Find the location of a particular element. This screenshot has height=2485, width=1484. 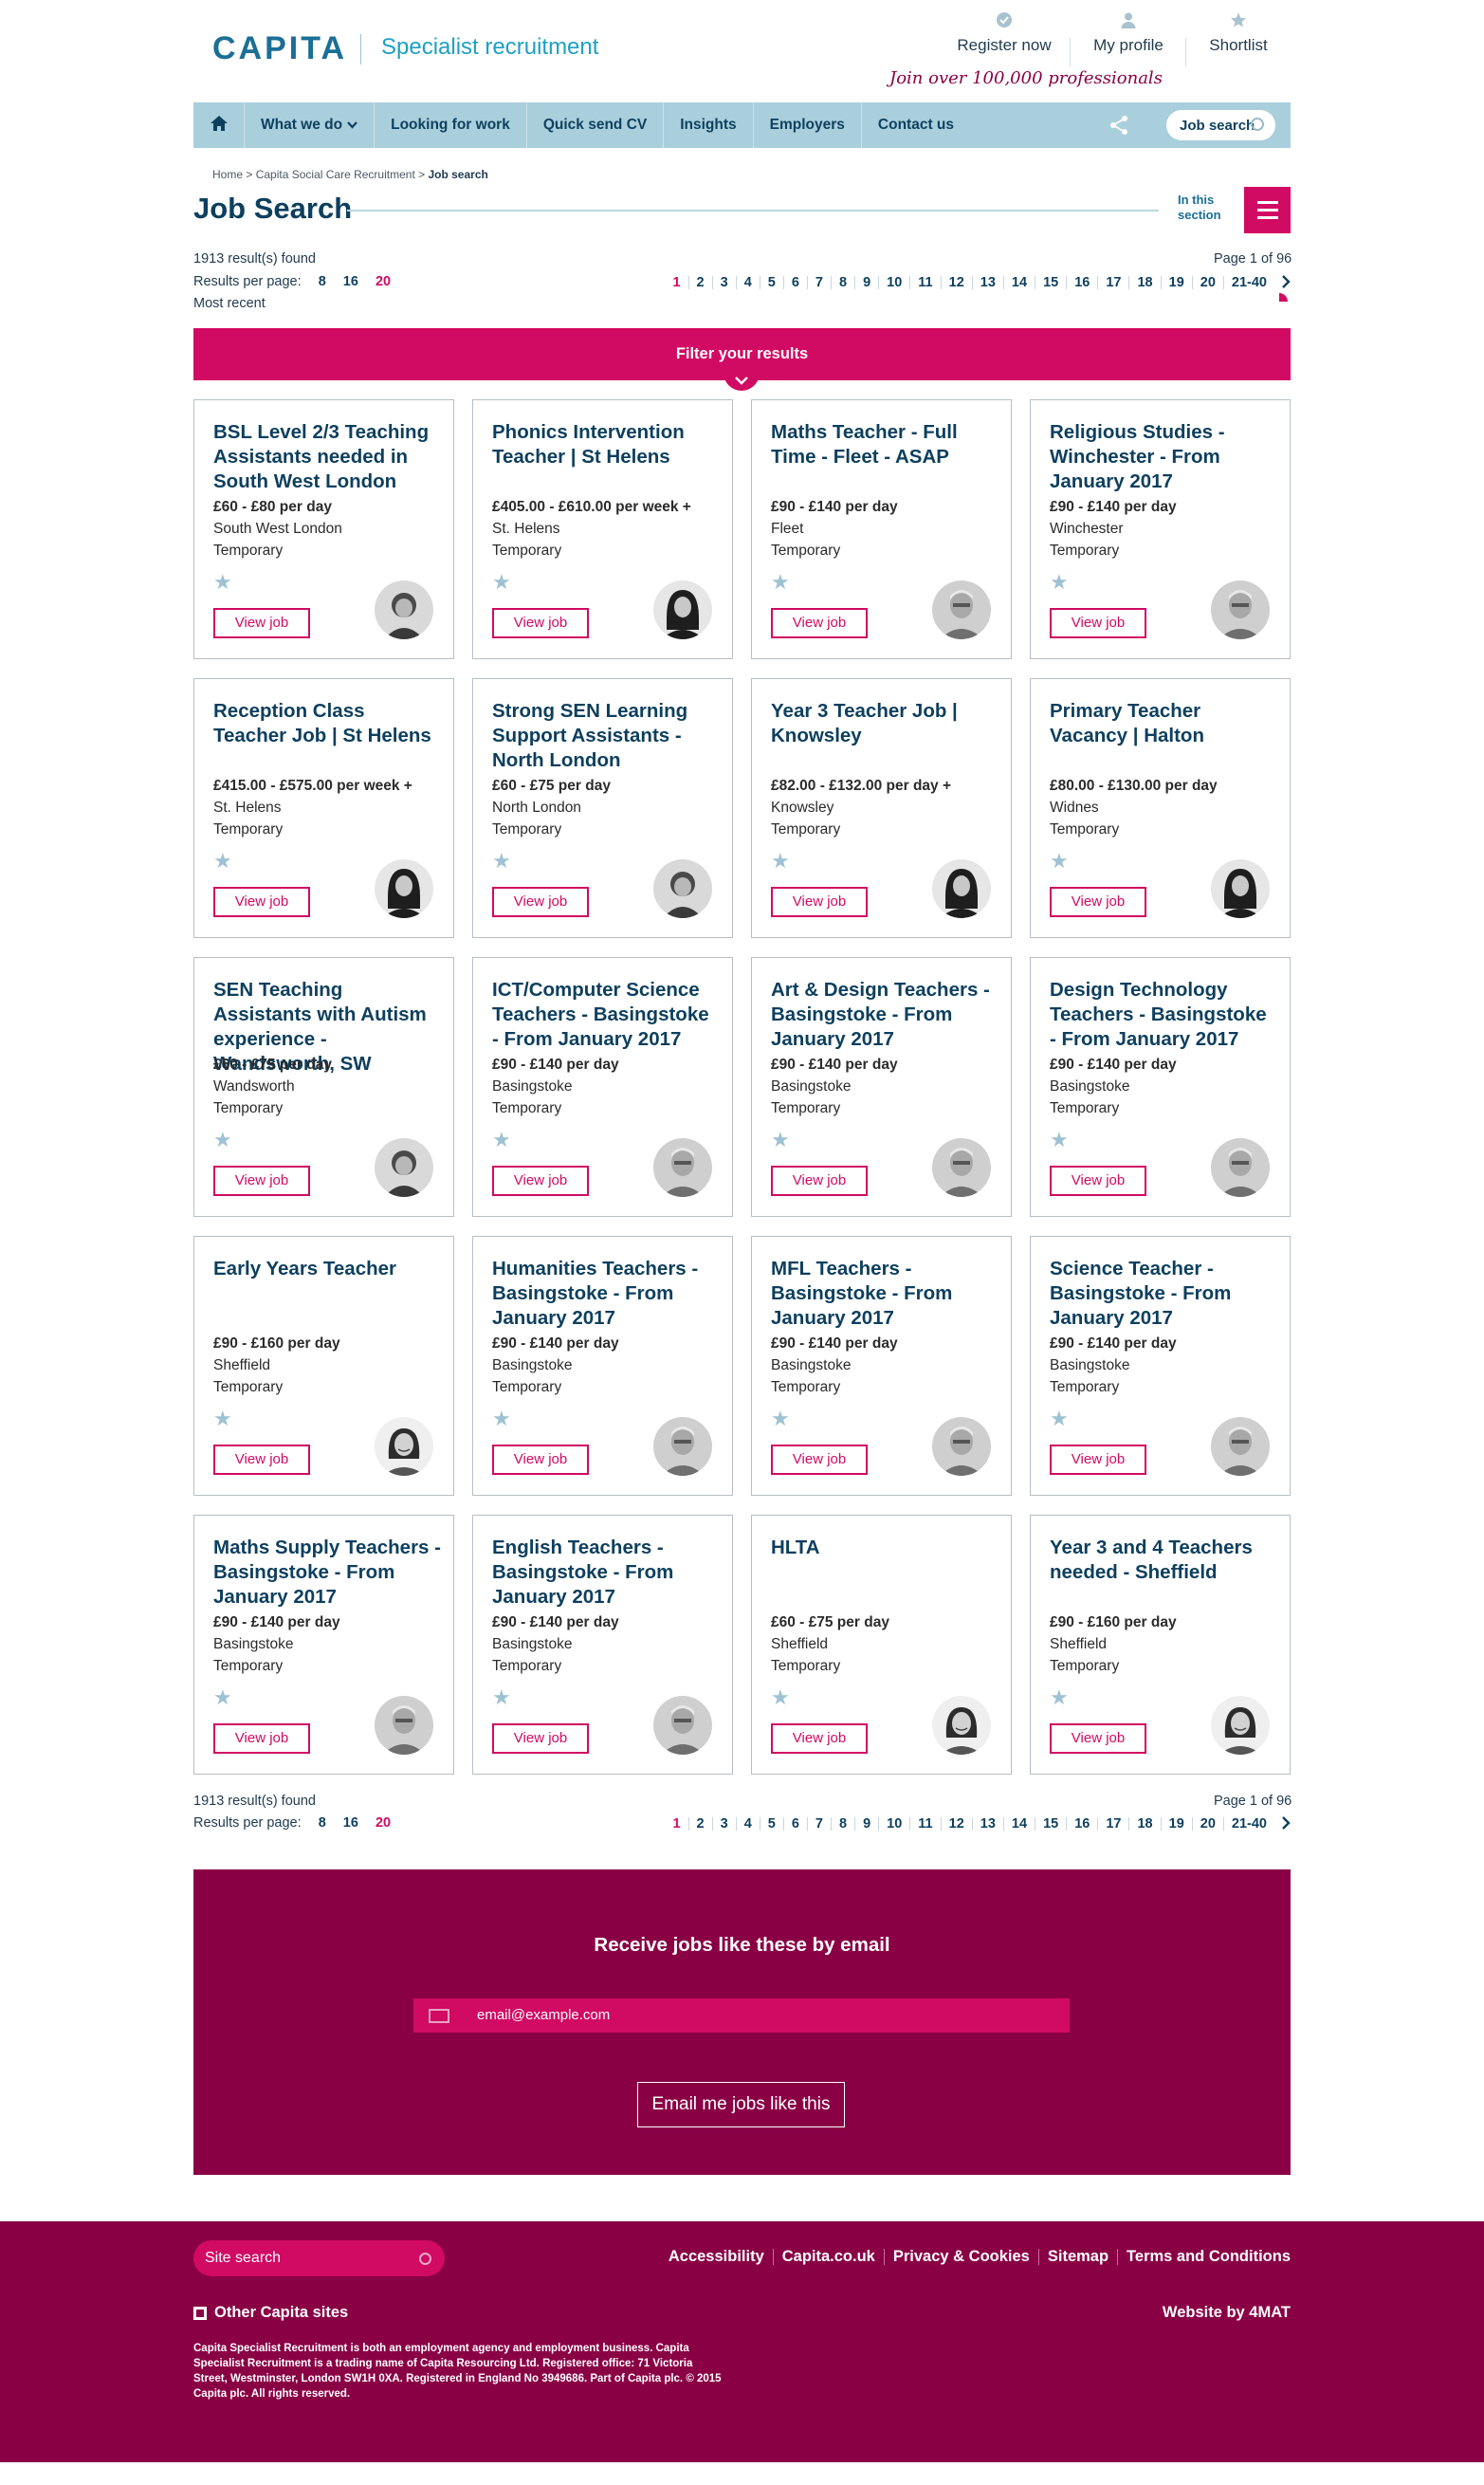

page-link-13: 13 is located at coordinates (987, 1823).